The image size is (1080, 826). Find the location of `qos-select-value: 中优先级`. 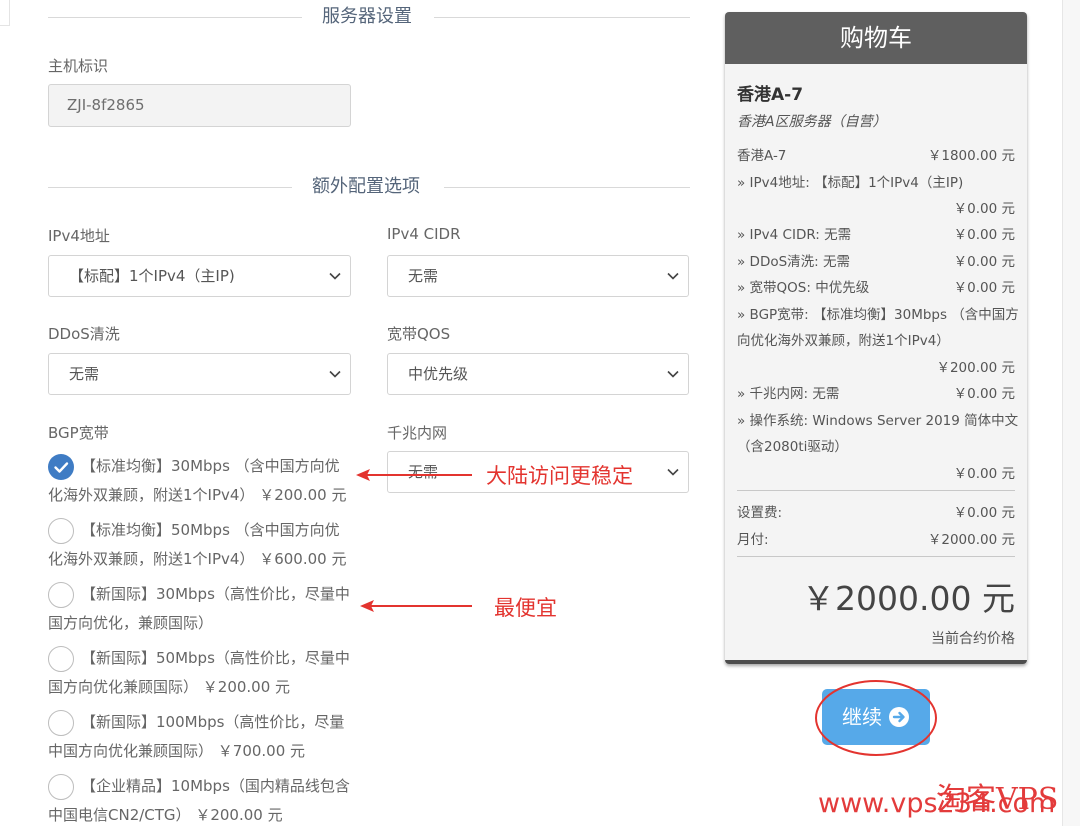

qos-select-value: 中优先级 is located at coordinates (438, 374).